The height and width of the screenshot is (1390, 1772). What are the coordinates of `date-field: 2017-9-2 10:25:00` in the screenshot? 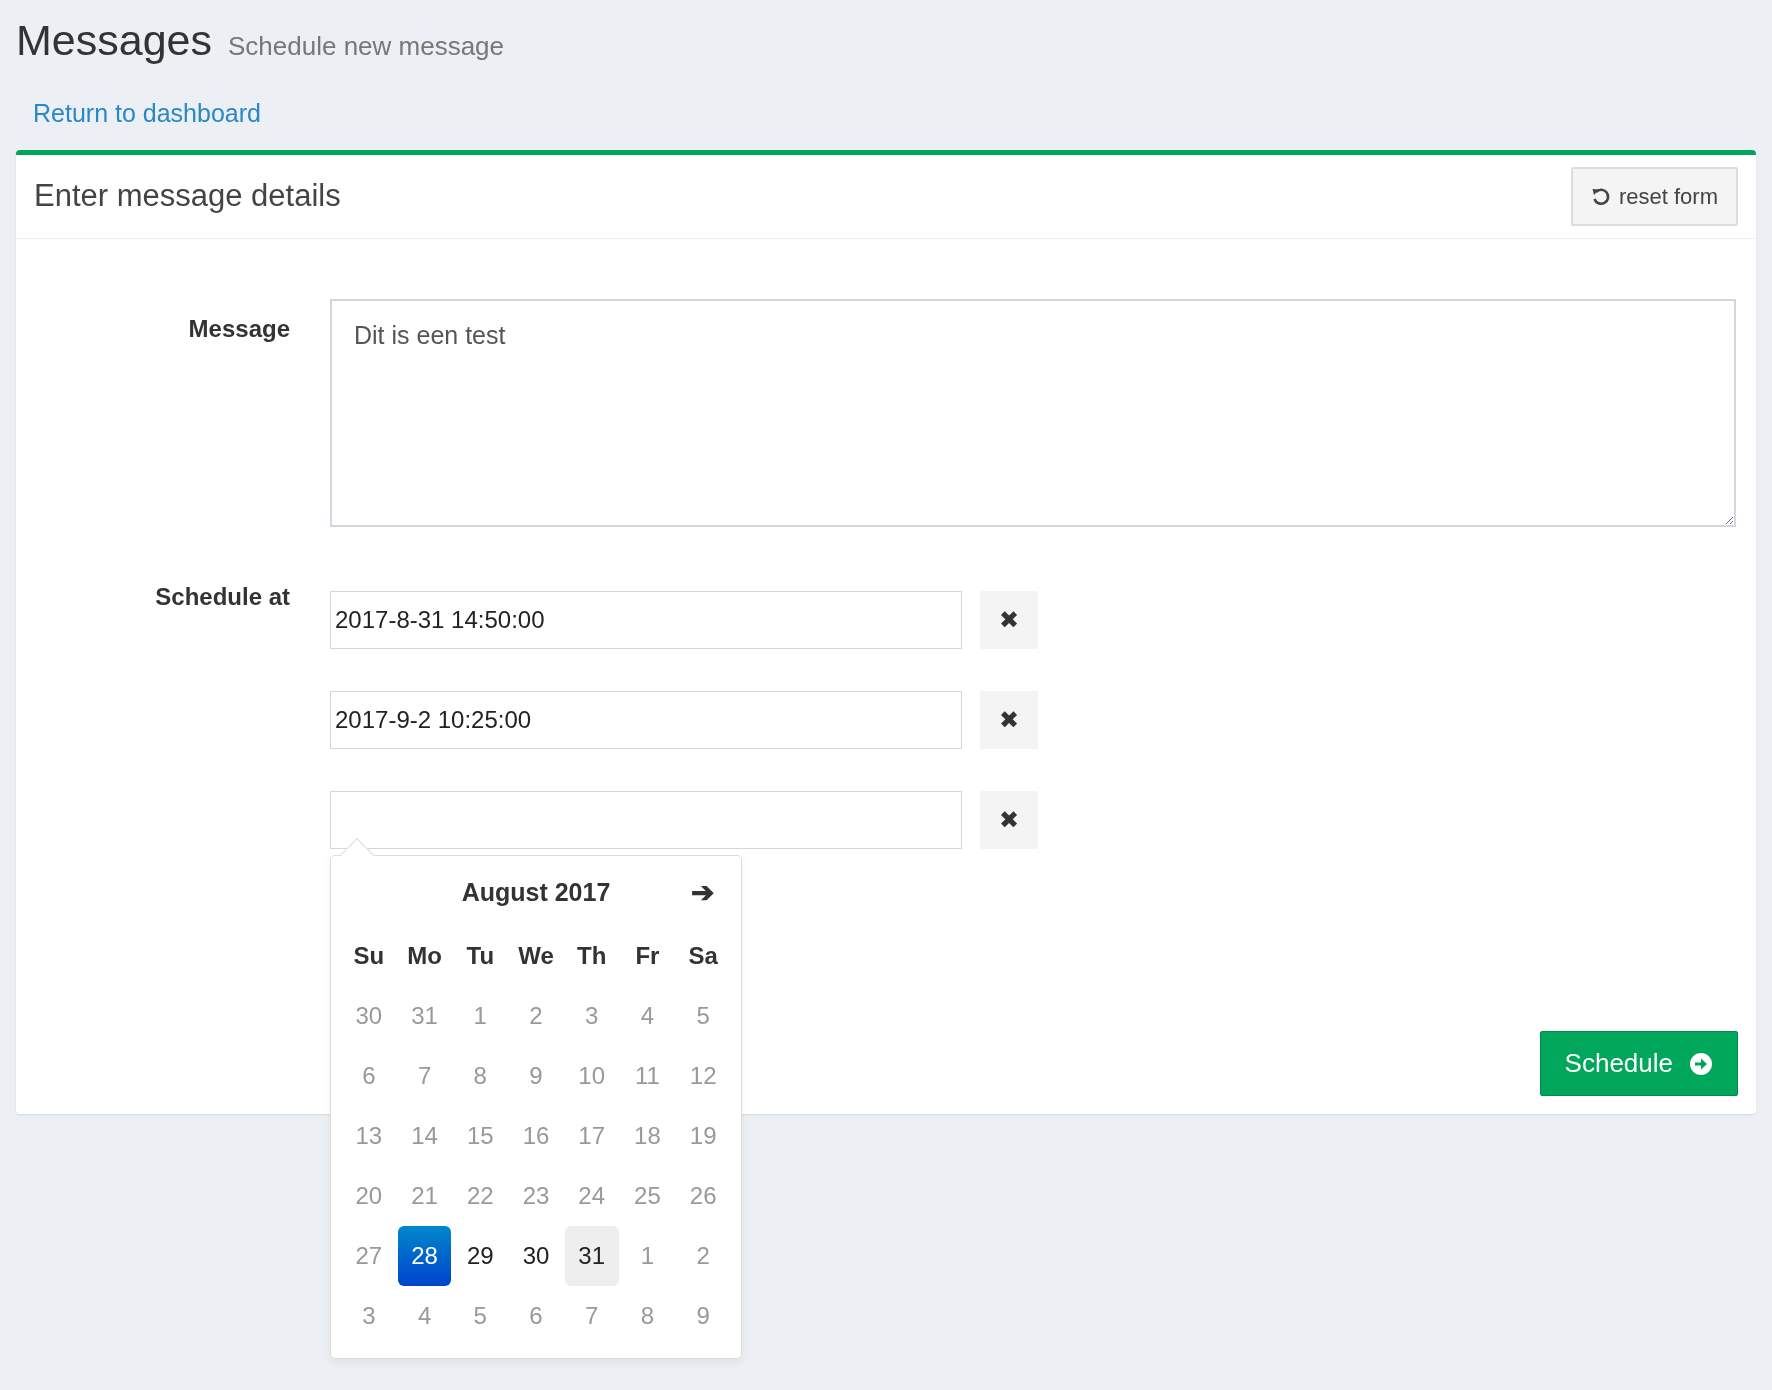 It's located at (646, 720).